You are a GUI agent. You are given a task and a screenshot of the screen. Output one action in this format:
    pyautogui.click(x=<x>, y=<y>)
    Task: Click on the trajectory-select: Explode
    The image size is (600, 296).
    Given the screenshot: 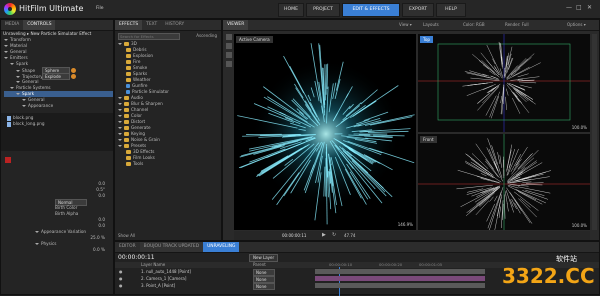 What is the action you would take?
    pyautogui.click(x=56, y=76)
    